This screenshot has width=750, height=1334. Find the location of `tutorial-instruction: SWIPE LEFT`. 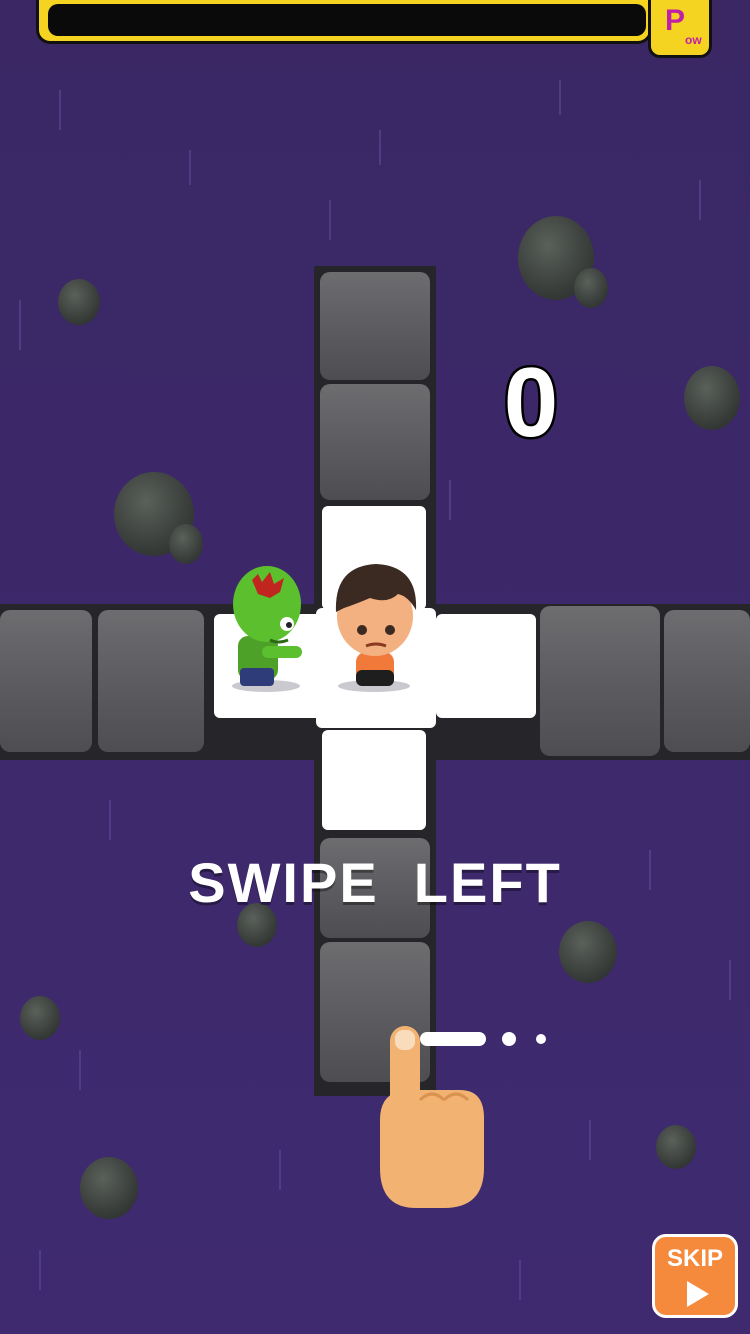

tutorial-instruction: SWIPE LEFT is located at coordinates (375, 882).